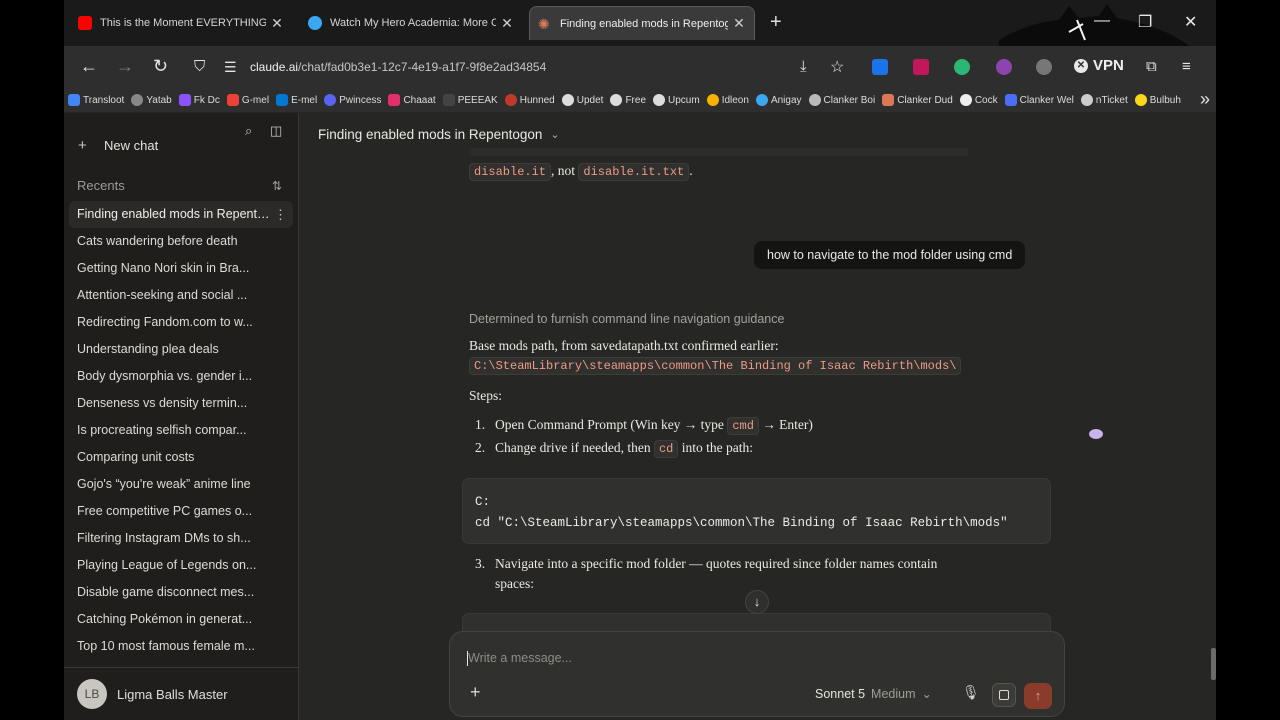 The width and height of the screenshot is (1280, 720). I want to click on bookmark: Chaaat, so click(412, 100).